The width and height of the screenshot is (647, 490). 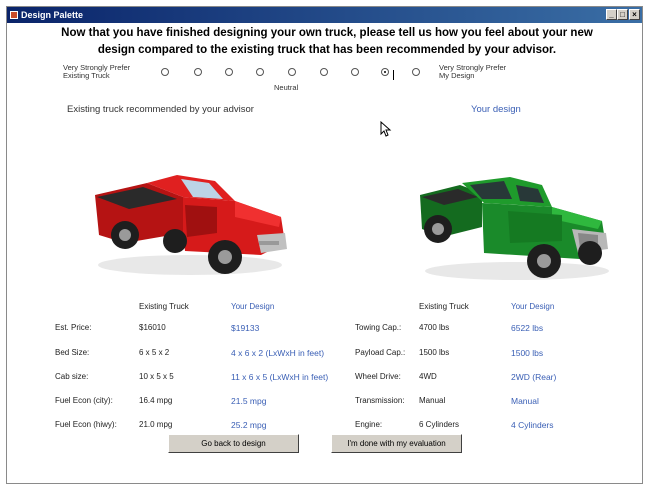 I want to click on your-design-heading: Your design, so click(x=496, y=109).